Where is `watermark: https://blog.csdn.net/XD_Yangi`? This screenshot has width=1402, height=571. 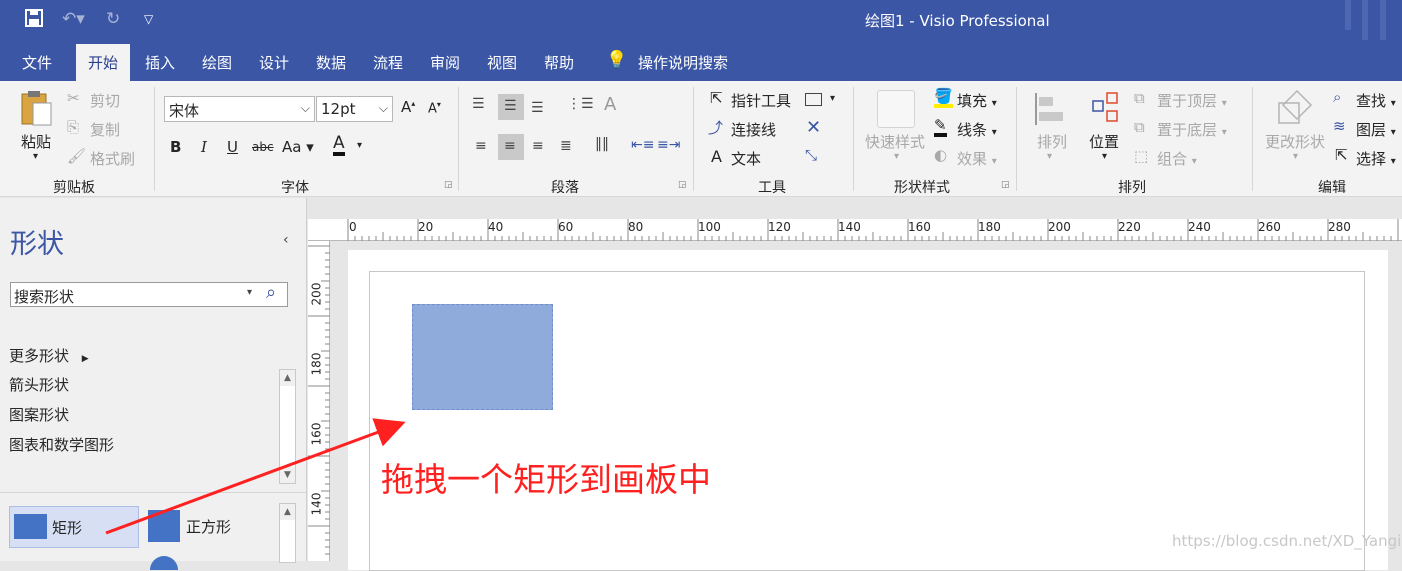 watermark: https://blog.csdn.net/XD_Yangi is located at coordinates (1287, 541).